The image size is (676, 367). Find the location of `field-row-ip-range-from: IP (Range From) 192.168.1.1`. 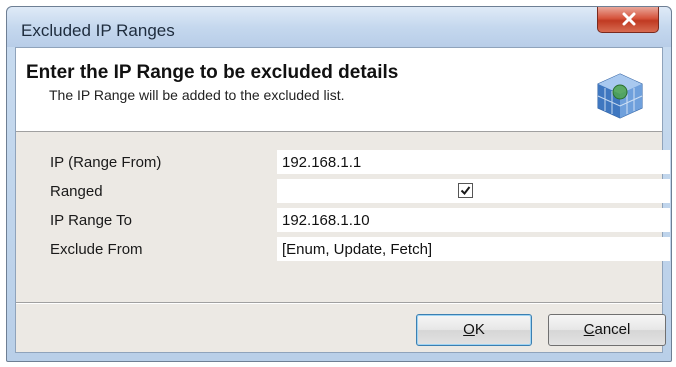

field-row-ip-range-from: IP (Range From) 192.168.1.1 is located at coordinates (350, 162).